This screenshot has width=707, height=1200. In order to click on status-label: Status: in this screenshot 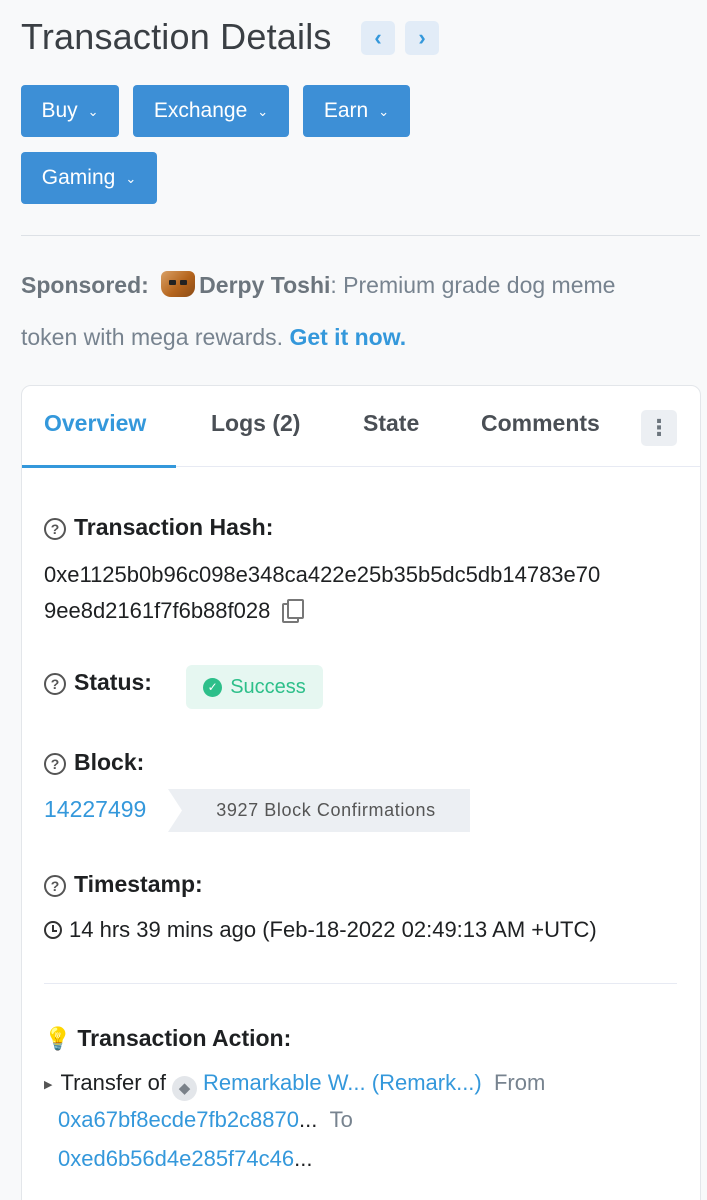, I will do `click(113, 682)`.